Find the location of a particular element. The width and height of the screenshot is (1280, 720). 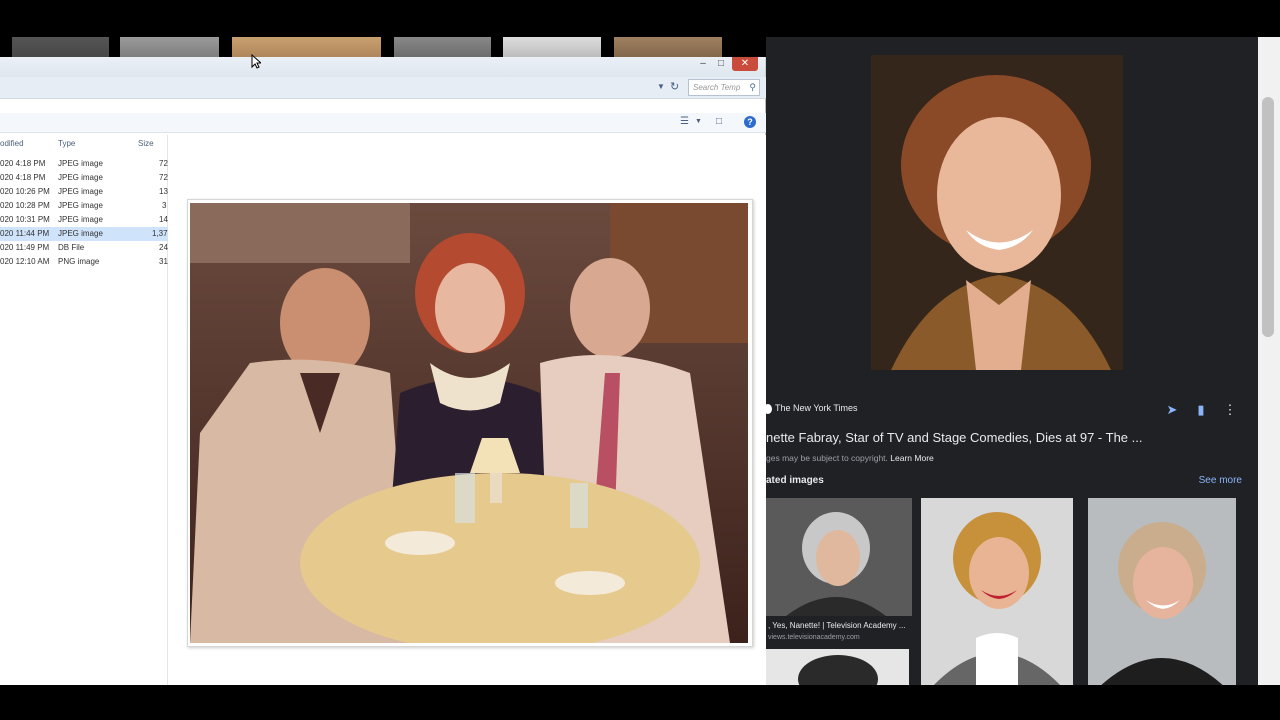

address-bar: ▼ ↻ Search Temp ⚲ is located at coordinates (383, 88).